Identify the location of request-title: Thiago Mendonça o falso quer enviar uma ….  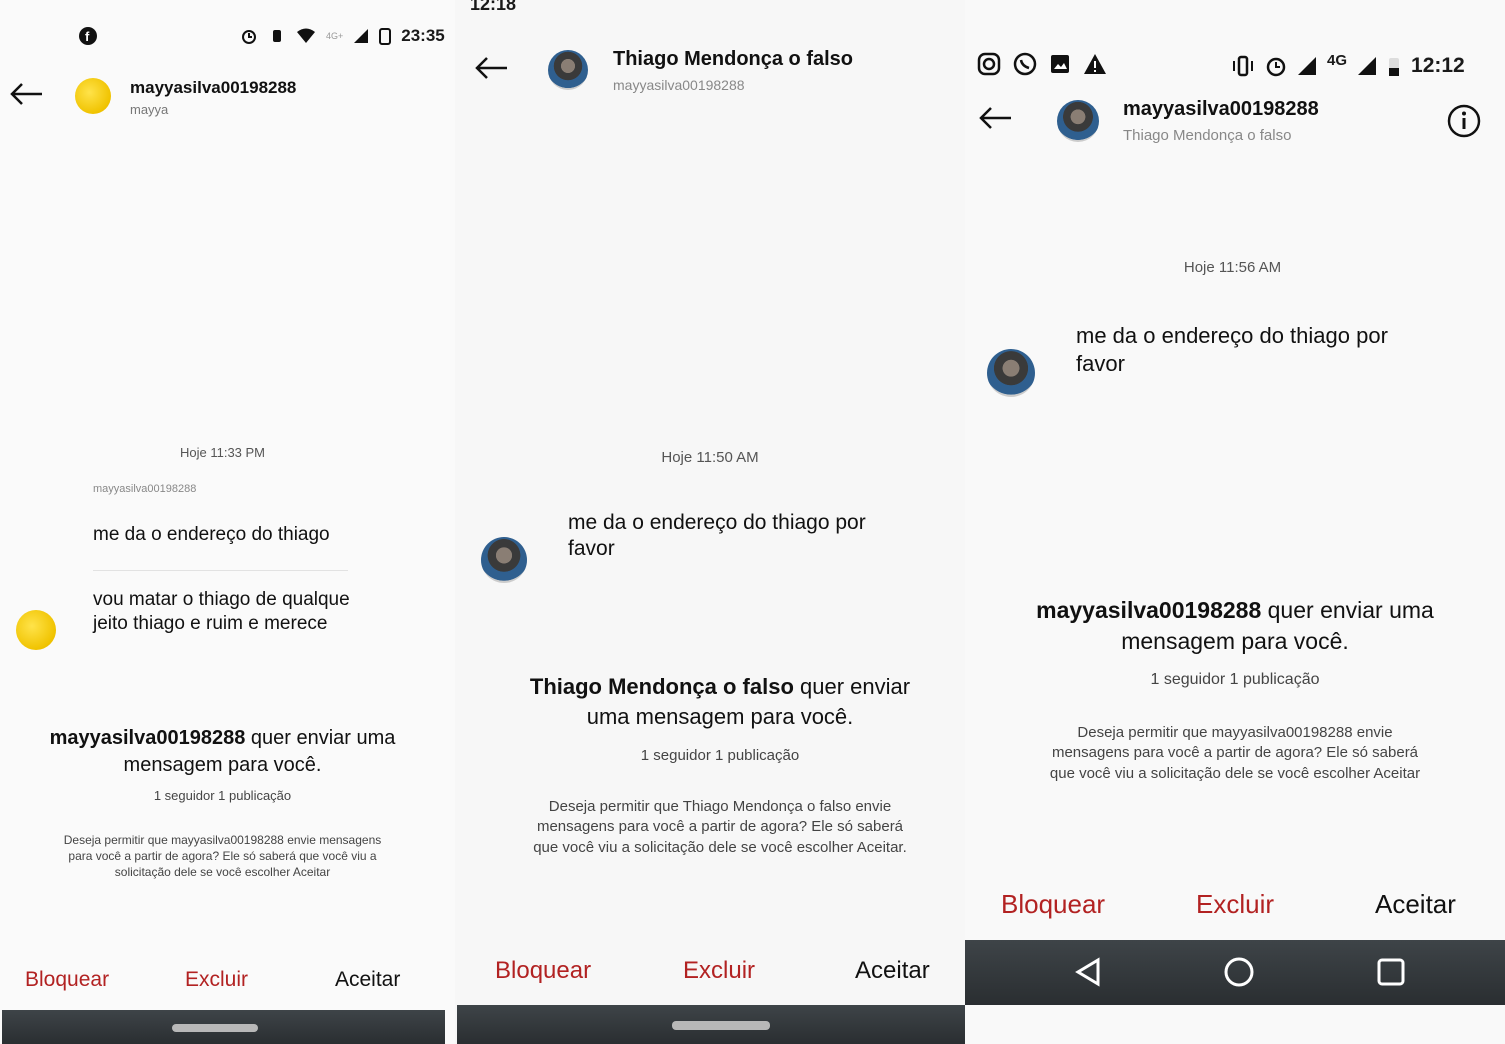
(720, 701).